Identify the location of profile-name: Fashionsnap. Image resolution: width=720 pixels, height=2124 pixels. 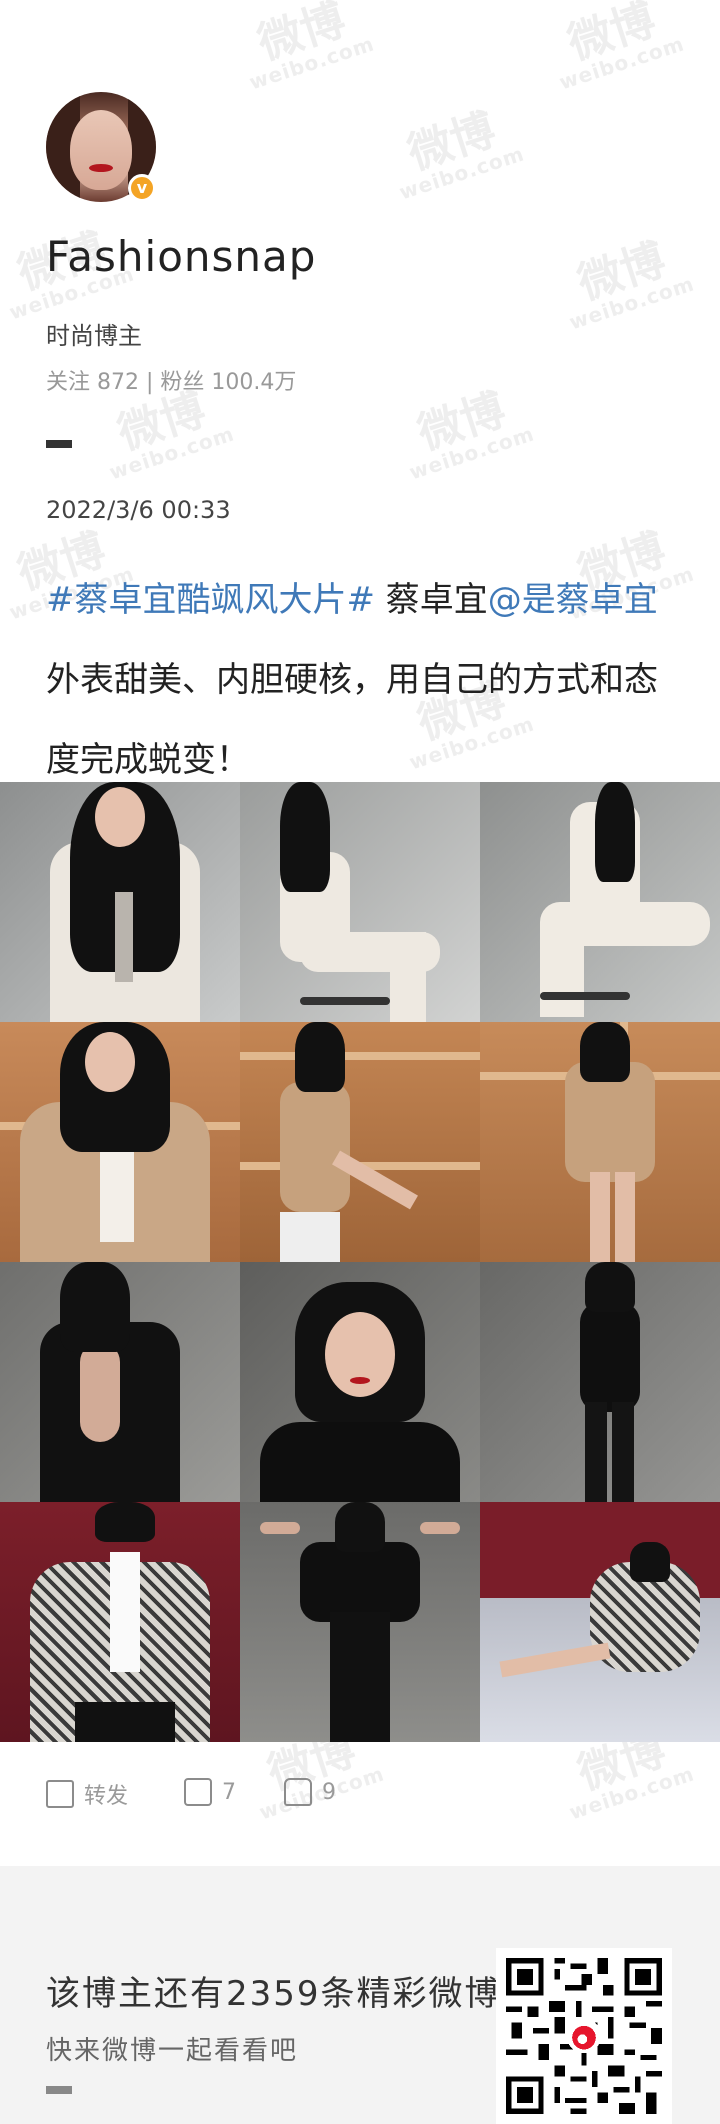
(181, 256).